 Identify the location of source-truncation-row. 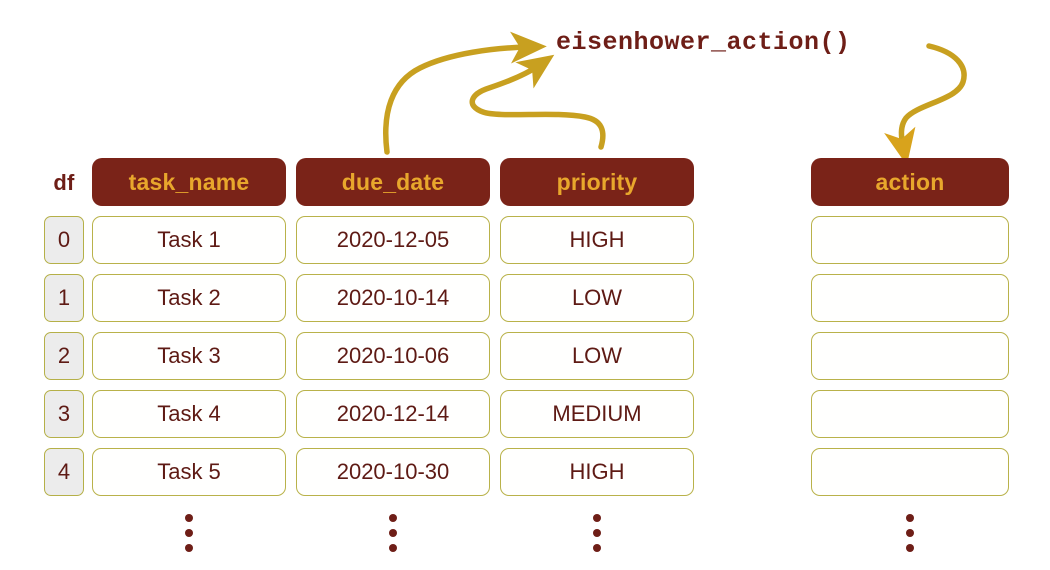
(369, 529).